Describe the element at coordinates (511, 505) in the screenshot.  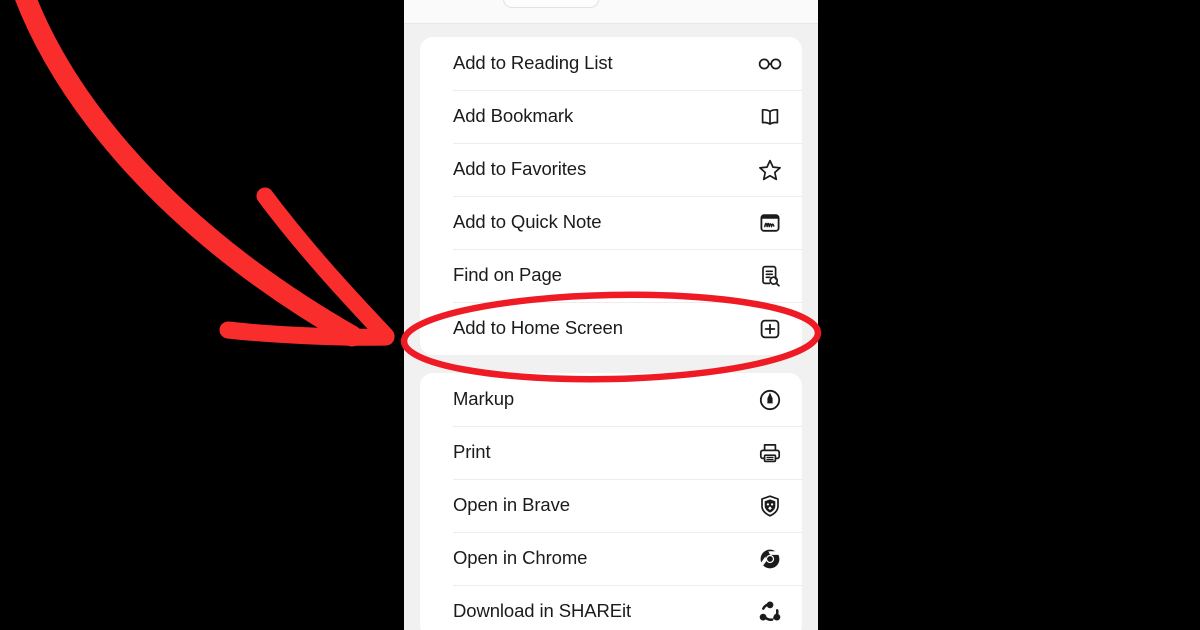
I see `share-item-label: Open in Brave` at that location.